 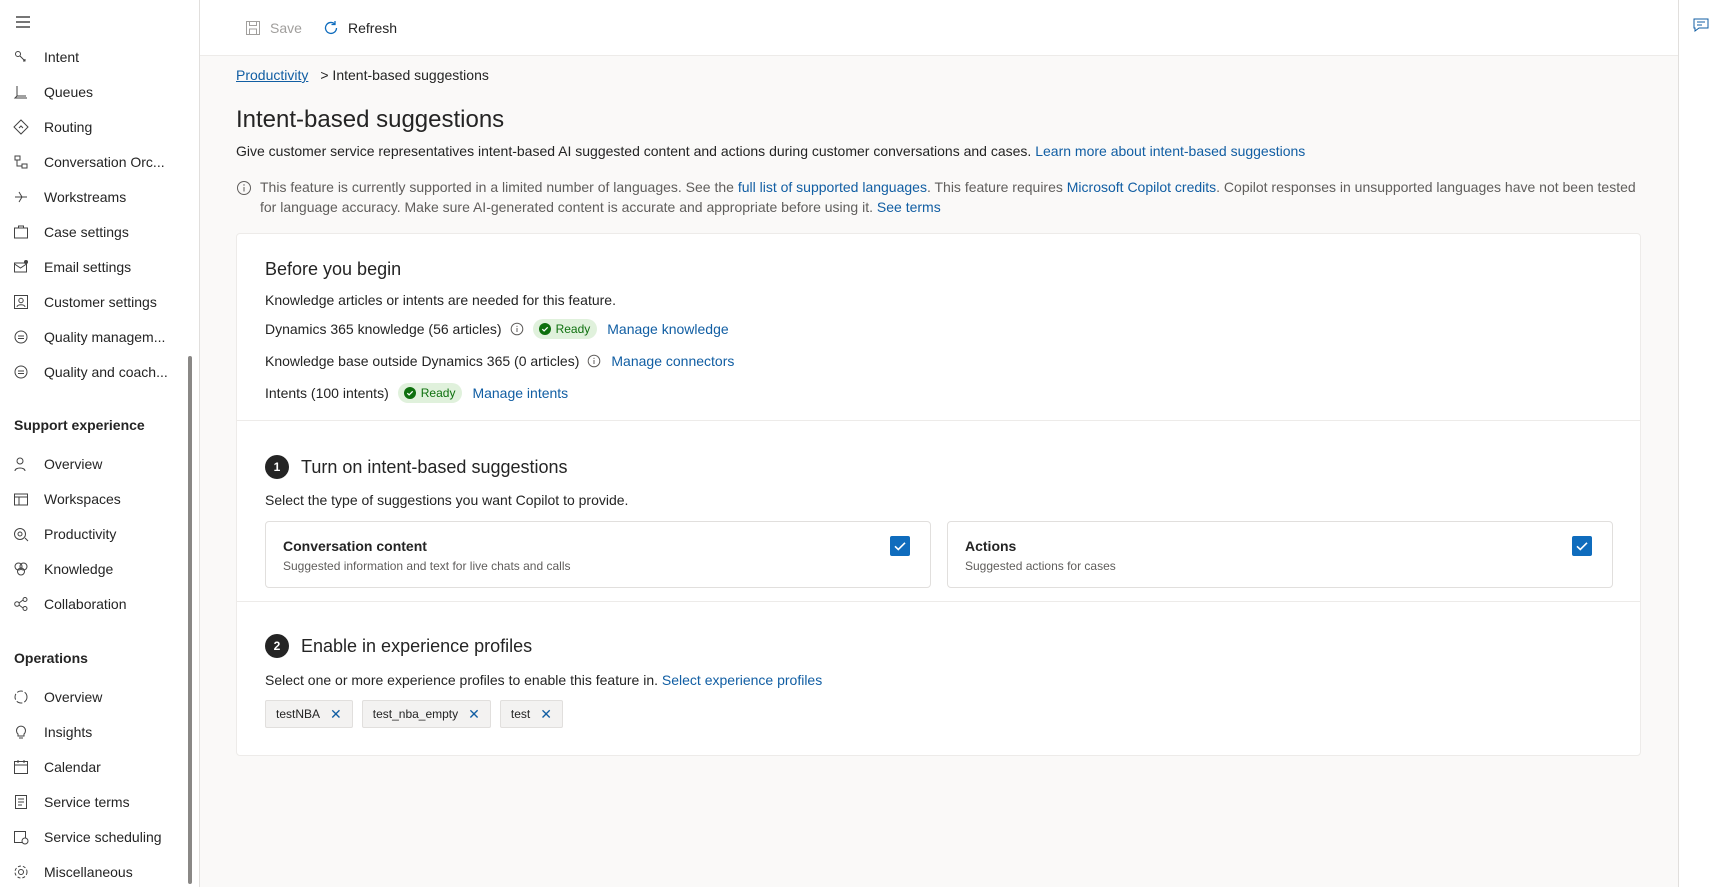 What do you see at coordinates (21, 232) in the screenshot?
I see `case-icon` at bounding box center [21, 232].